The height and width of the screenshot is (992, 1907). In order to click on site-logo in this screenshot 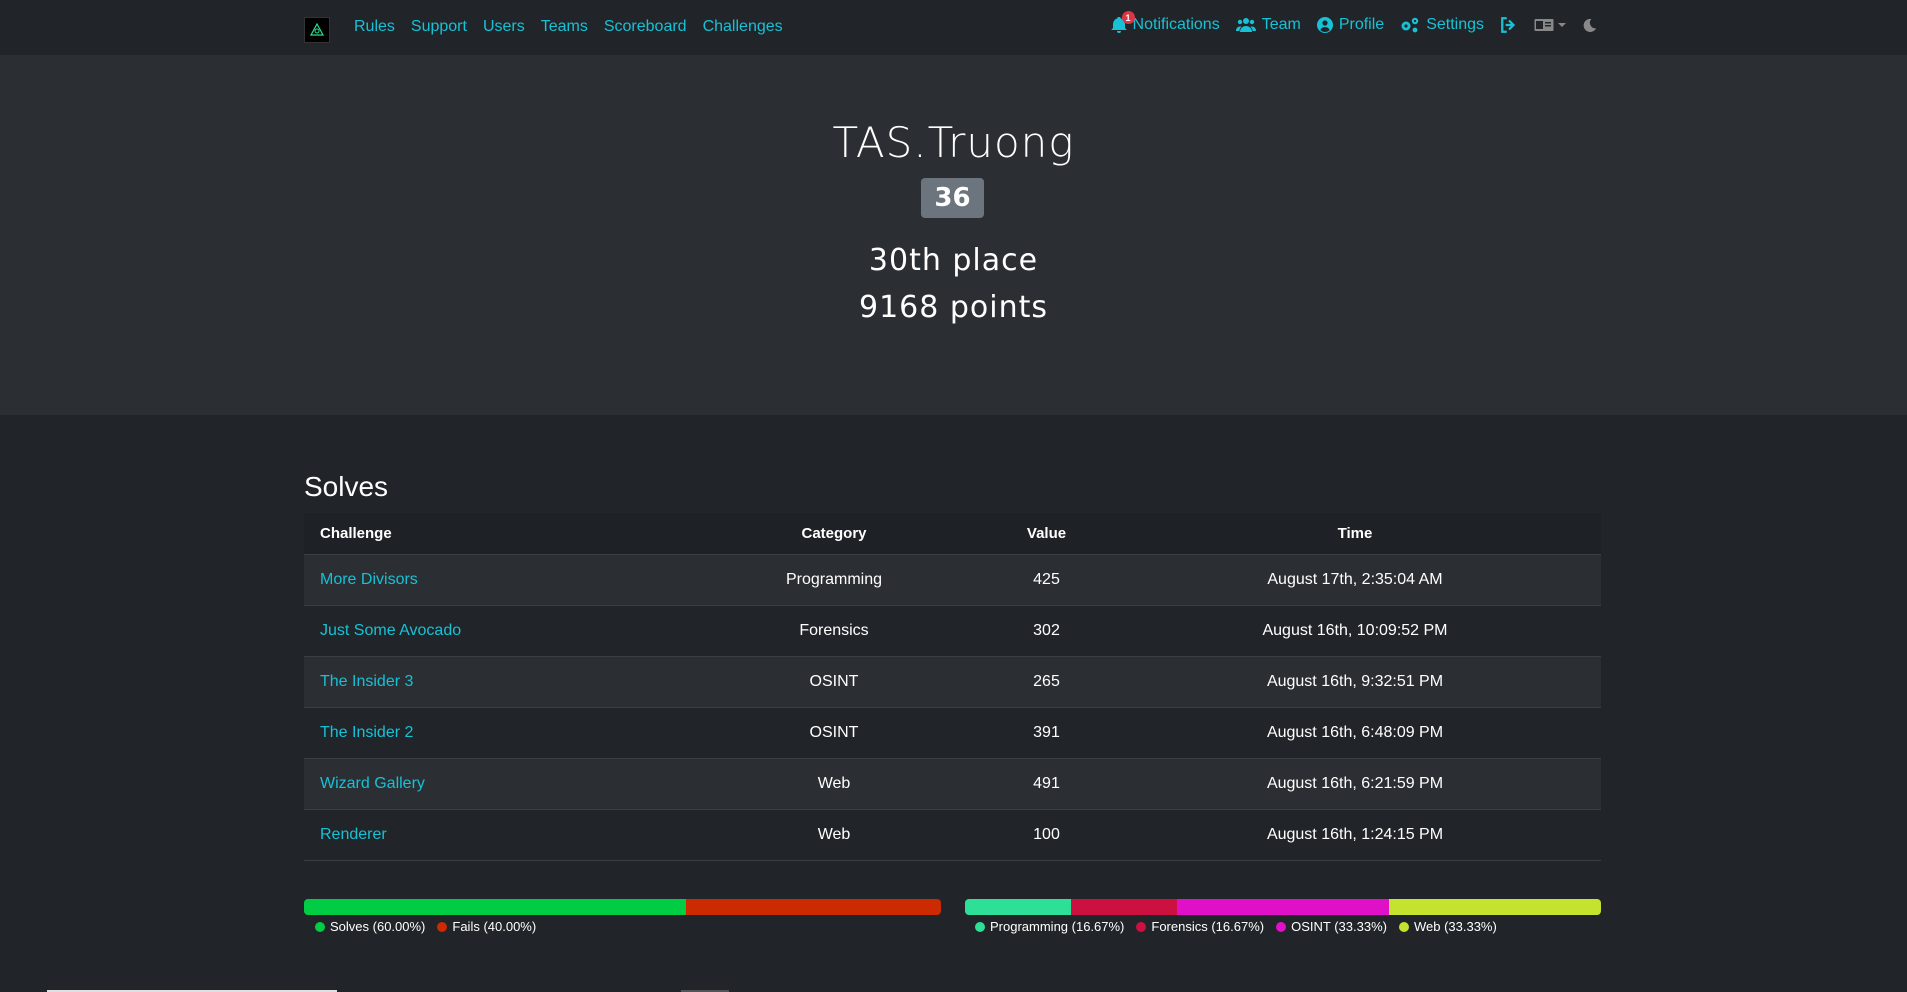, I will do `click(317, 30)`.